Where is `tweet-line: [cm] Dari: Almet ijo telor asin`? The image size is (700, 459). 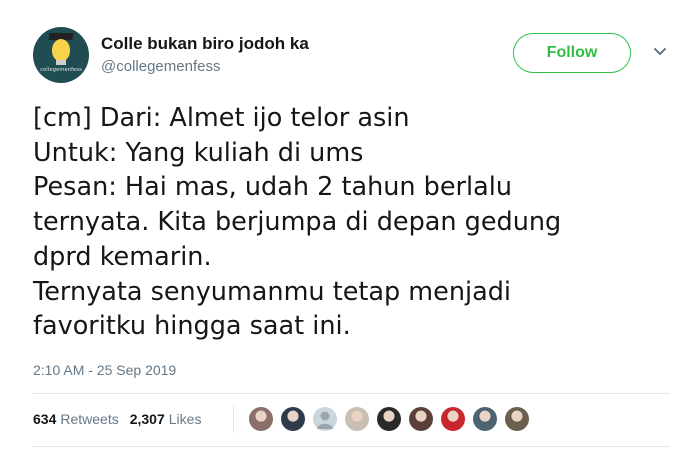
tweet-line: [cm] Dari: Almet ijo telor asin is located at coordinates (221, 118).